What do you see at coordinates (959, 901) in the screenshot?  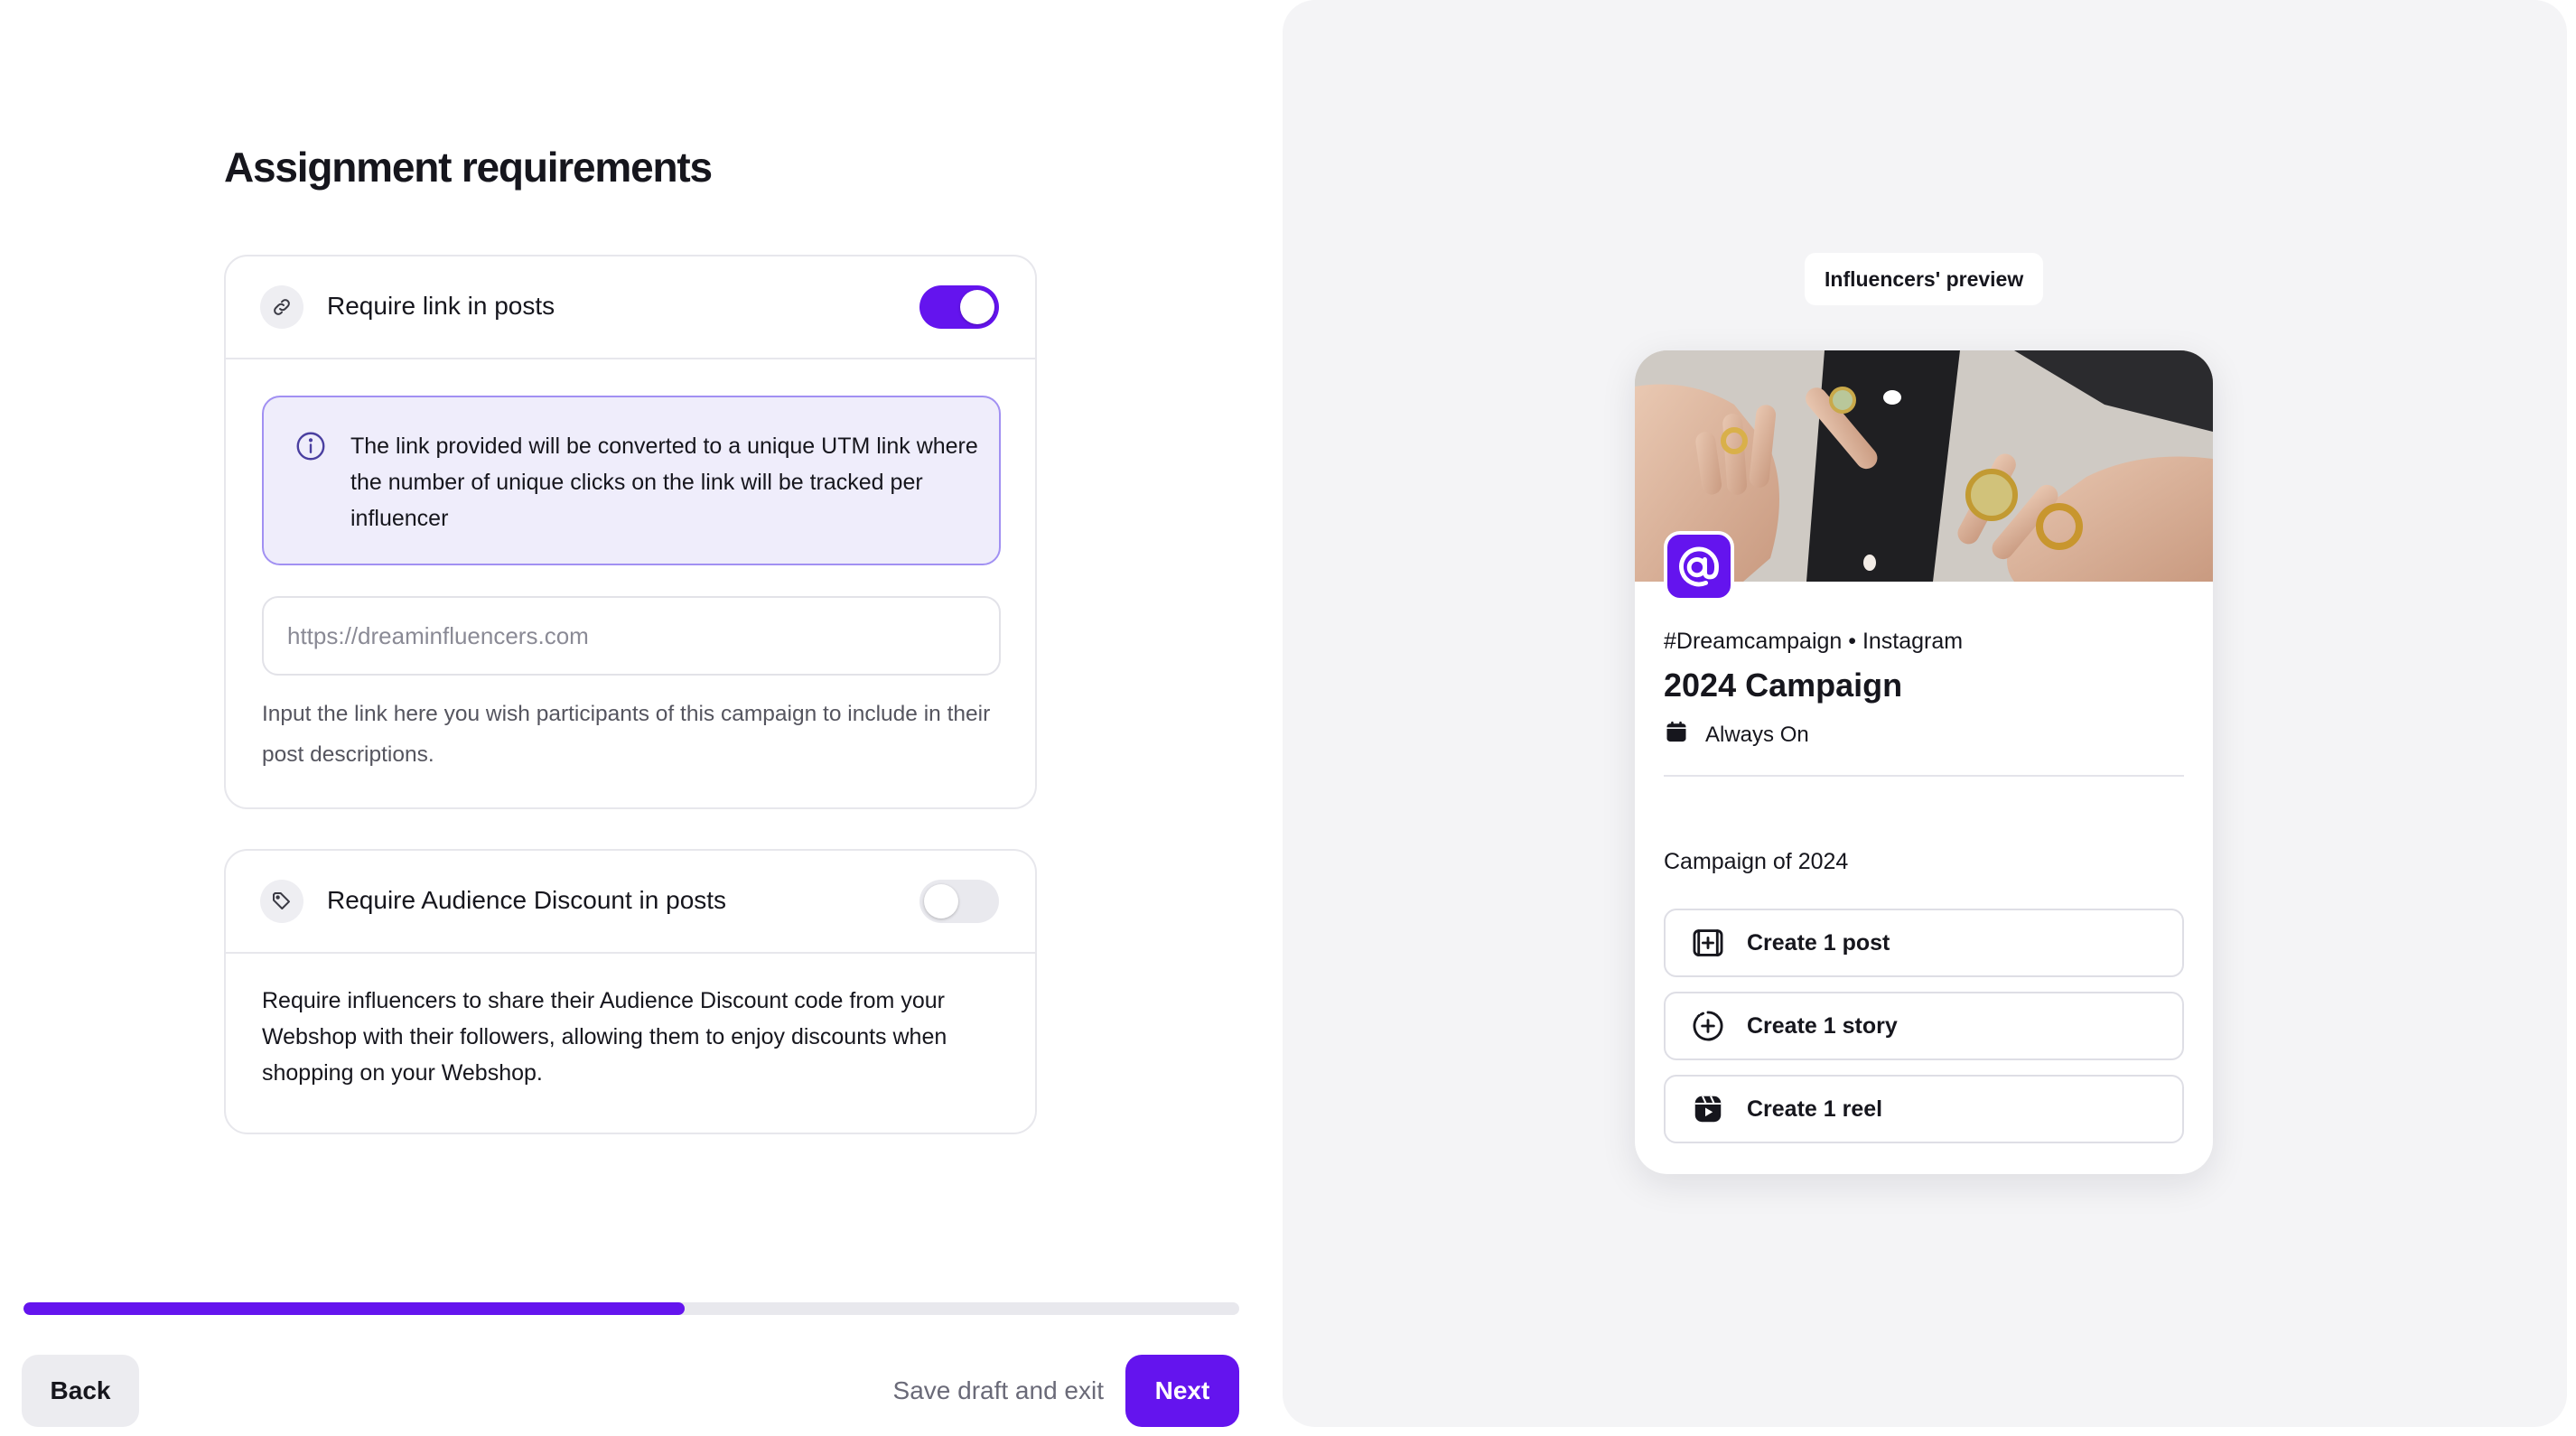 I see `require-discount-toggle` at bounding box center [959, 901].